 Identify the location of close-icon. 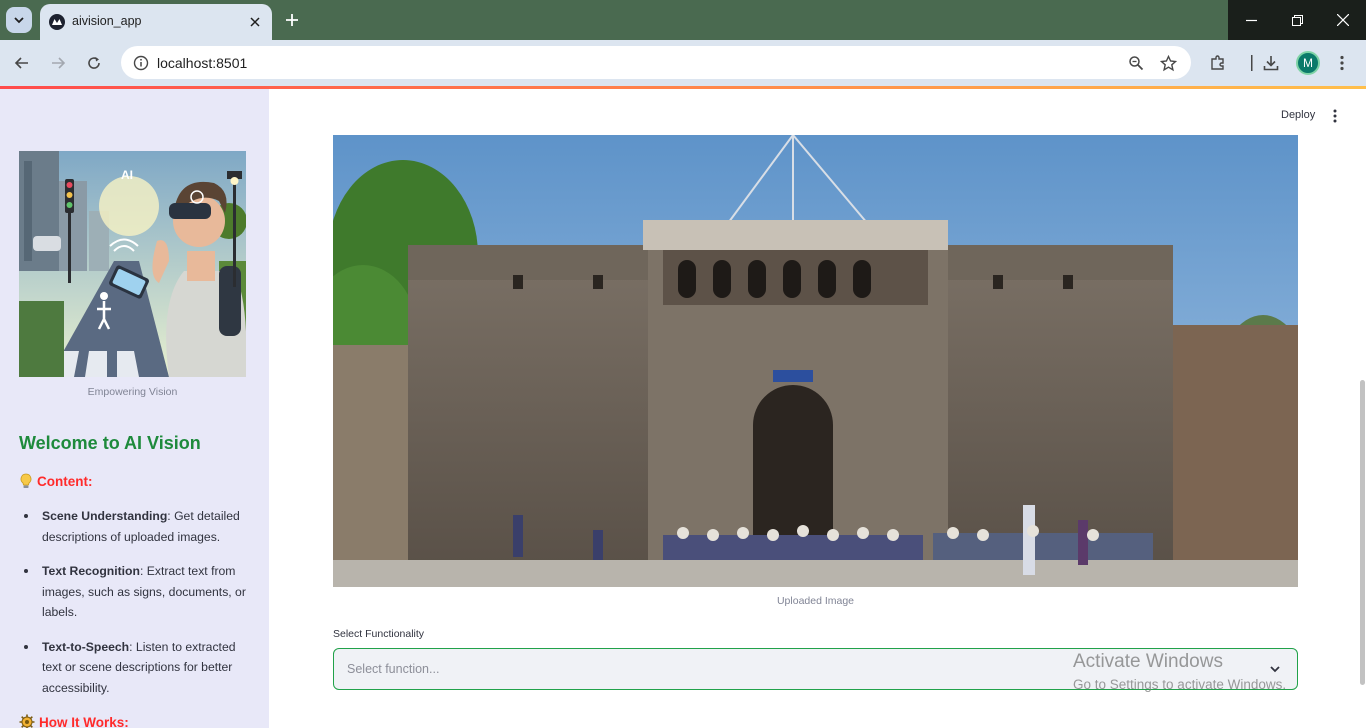
(1343, 20).